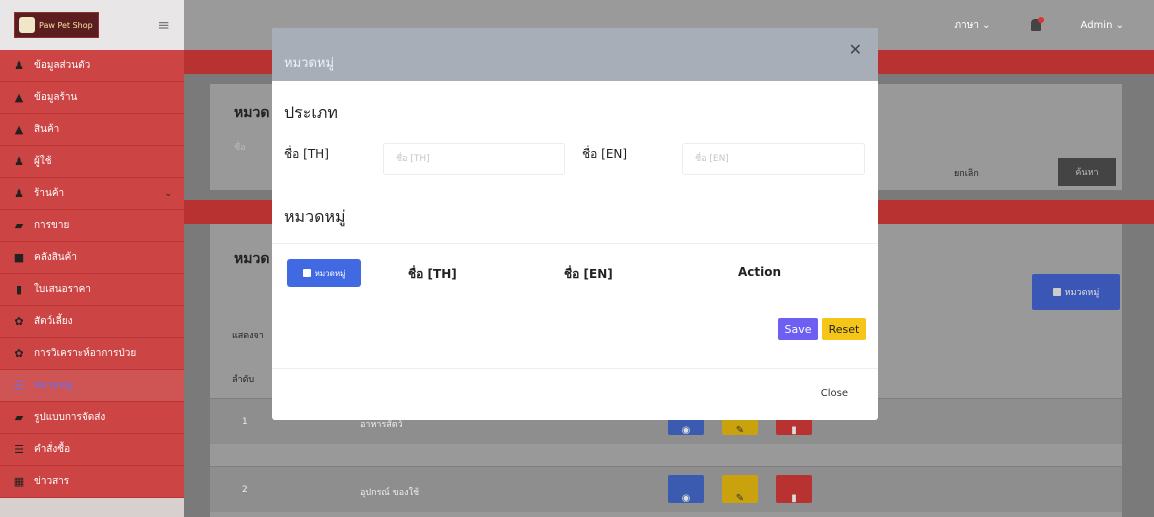  What do you see at coordinates (92, 98) in the screenshot?
I see `sidebar-item: ▲ ข้อมูลร้าน` at bounding box center [92, 98].